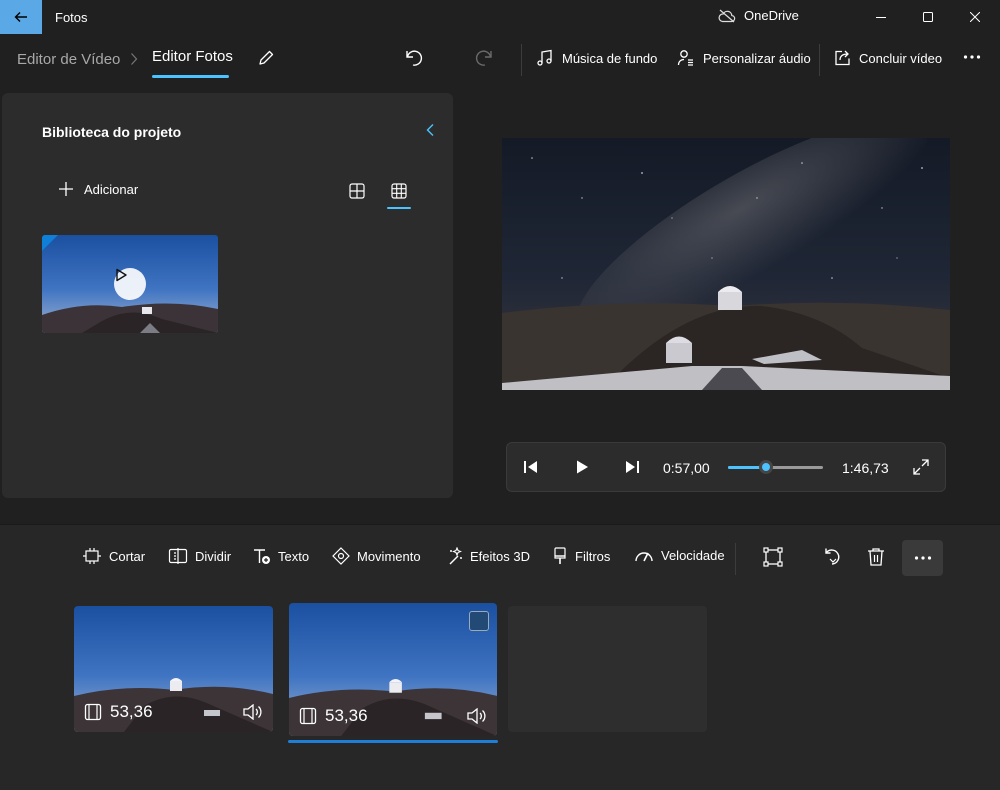  I want to click on crop-resize-icon, so click(773, 557).